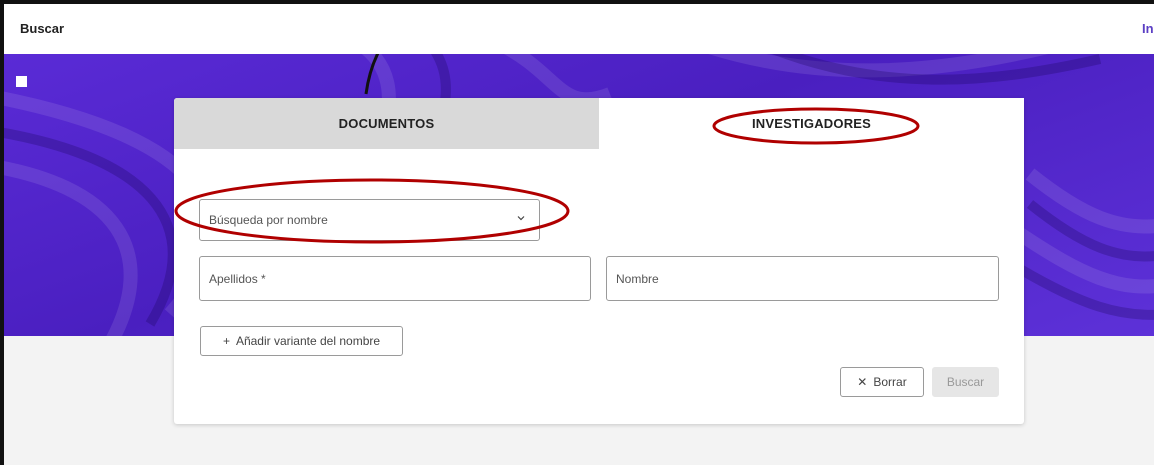  I want to click on search-button: Buscar, so click(965, 382).